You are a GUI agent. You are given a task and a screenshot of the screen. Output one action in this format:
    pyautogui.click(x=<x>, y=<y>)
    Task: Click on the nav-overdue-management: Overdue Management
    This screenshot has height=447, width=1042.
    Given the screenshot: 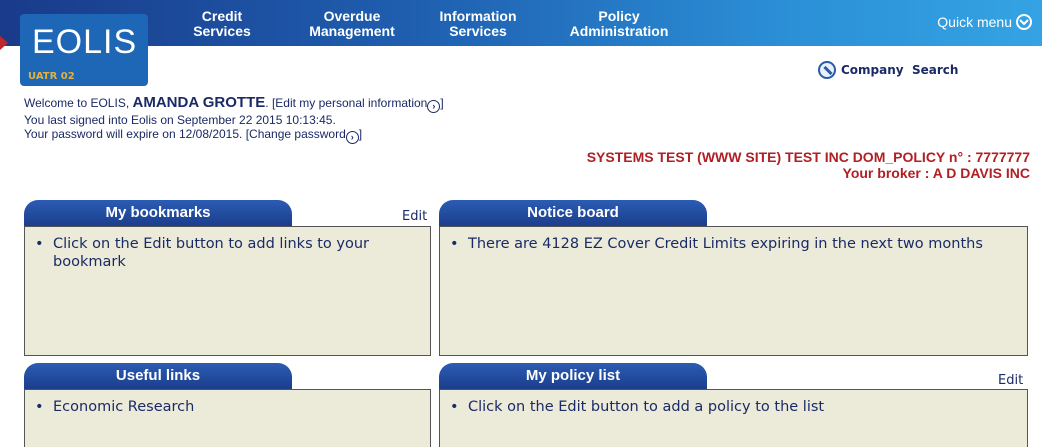 What is the action you would take?
    pyautogui.click(x=352, y=24)
    